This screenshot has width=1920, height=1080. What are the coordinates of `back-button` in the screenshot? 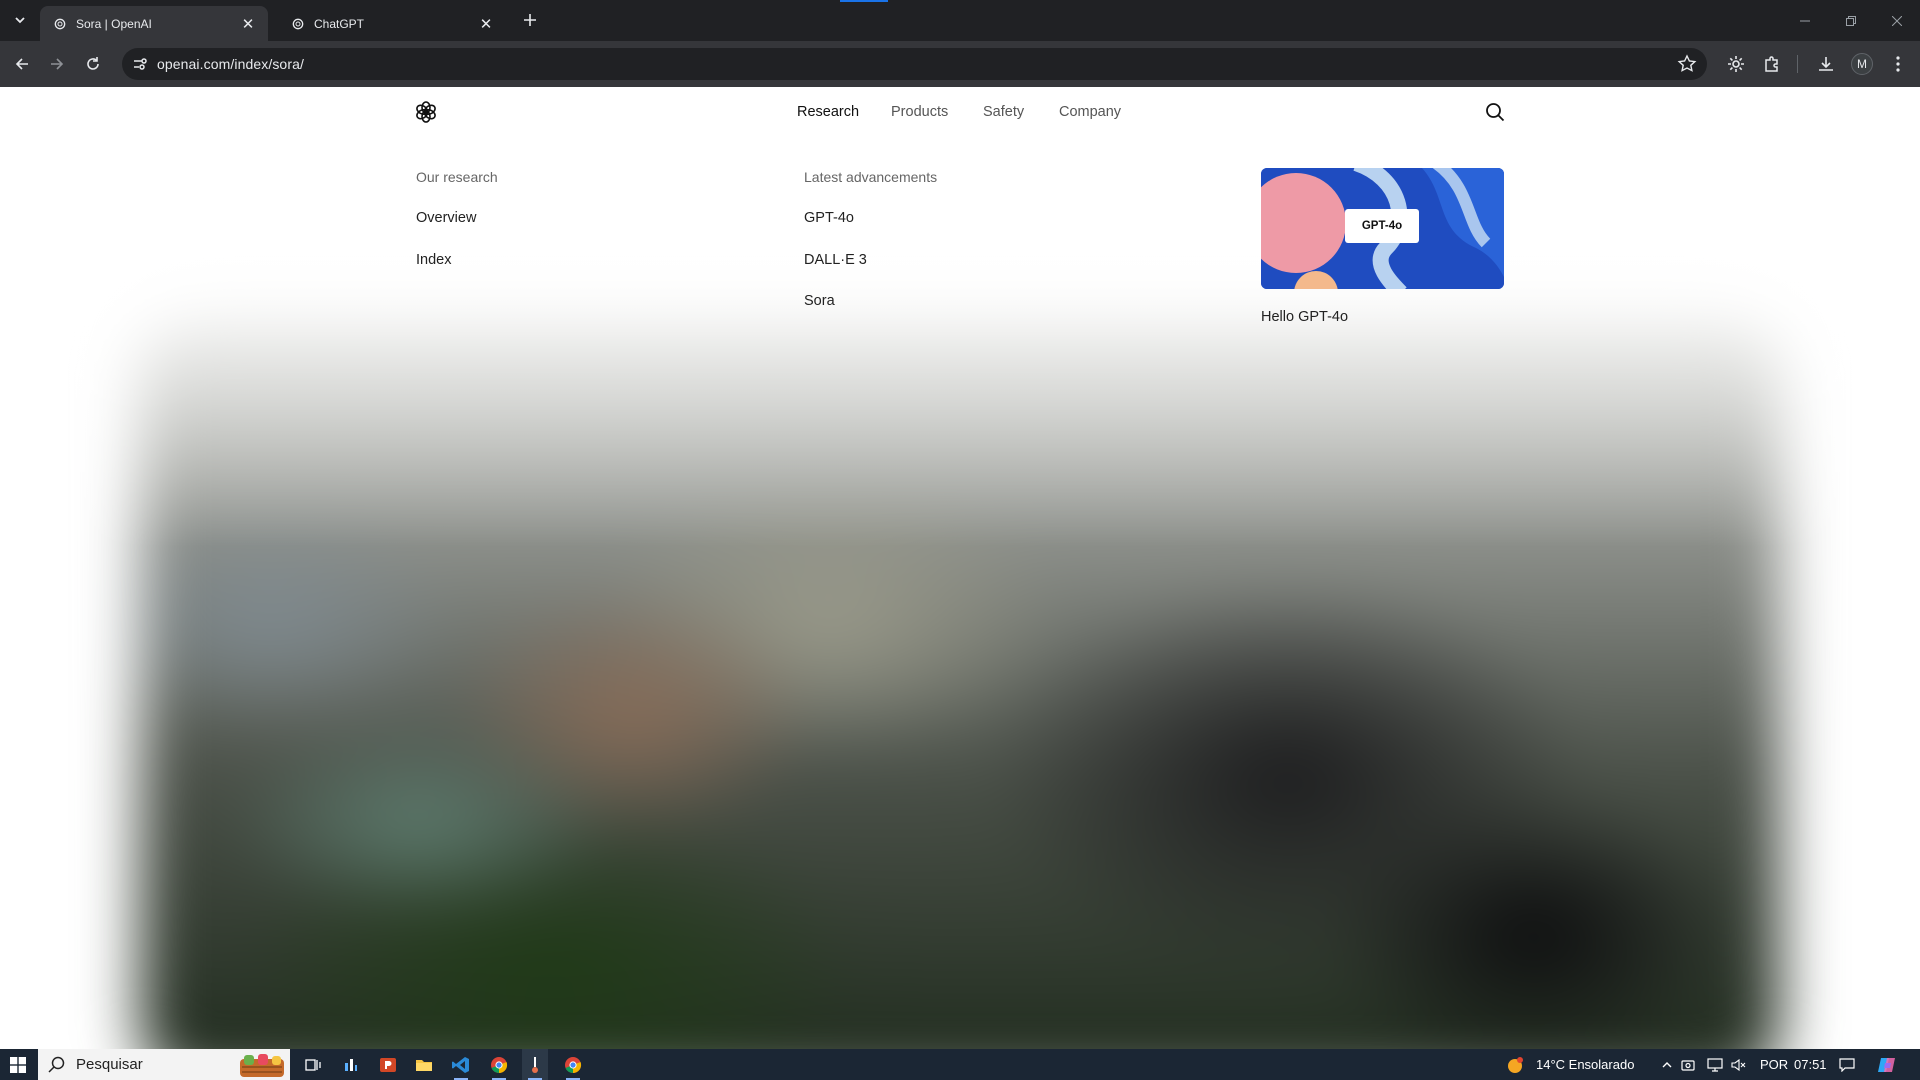 It's located at (22, 64).